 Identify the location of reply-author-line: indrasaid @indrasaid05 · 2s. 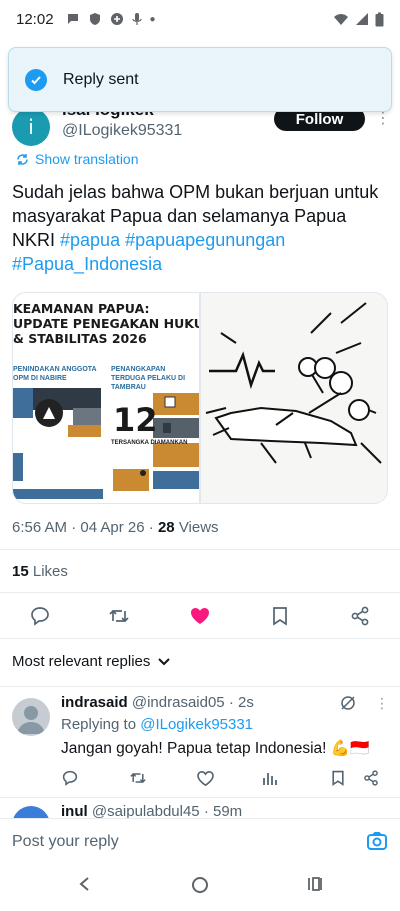
(157, 702).